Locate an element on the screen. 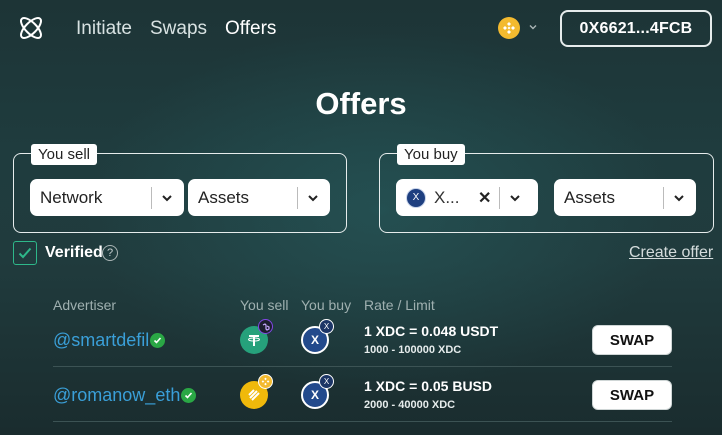 The height and width of the screenshot is (435, 722). bnb-coin-icon is located at coordinates (509, 28).